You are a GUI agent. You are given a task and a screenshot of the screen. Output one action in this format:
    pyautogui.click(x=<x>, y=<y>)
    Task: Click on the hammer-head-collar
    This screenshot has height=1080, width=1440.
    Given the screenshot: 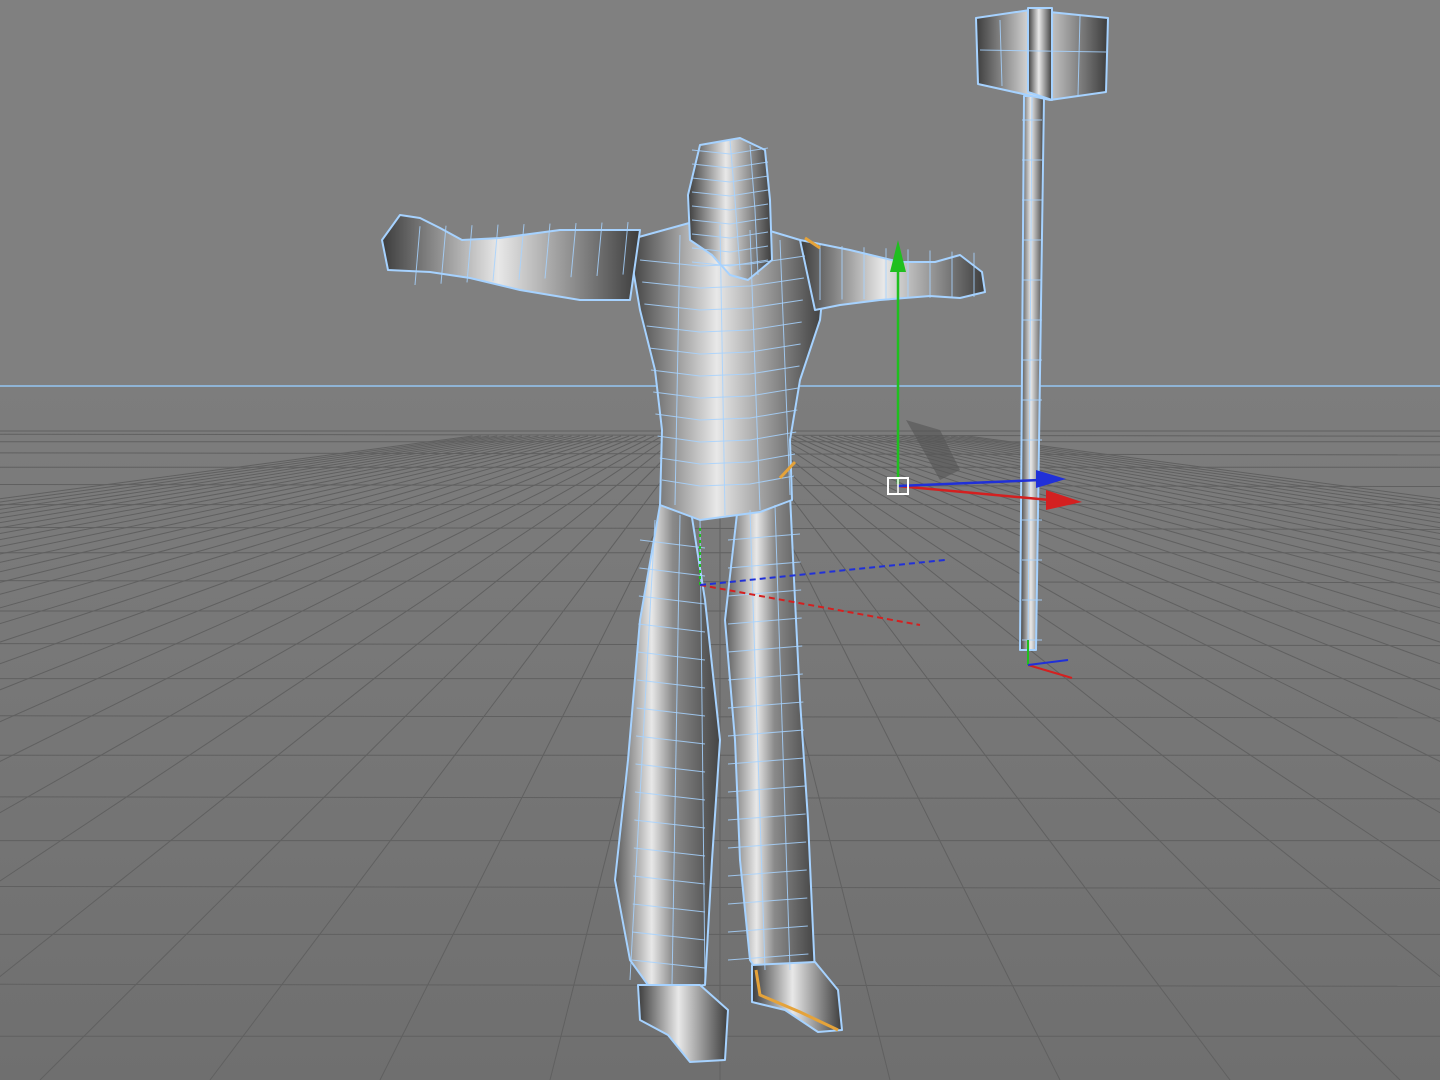 What is the action you would take?
    pyautogui.click(x=1040, y=54)
    